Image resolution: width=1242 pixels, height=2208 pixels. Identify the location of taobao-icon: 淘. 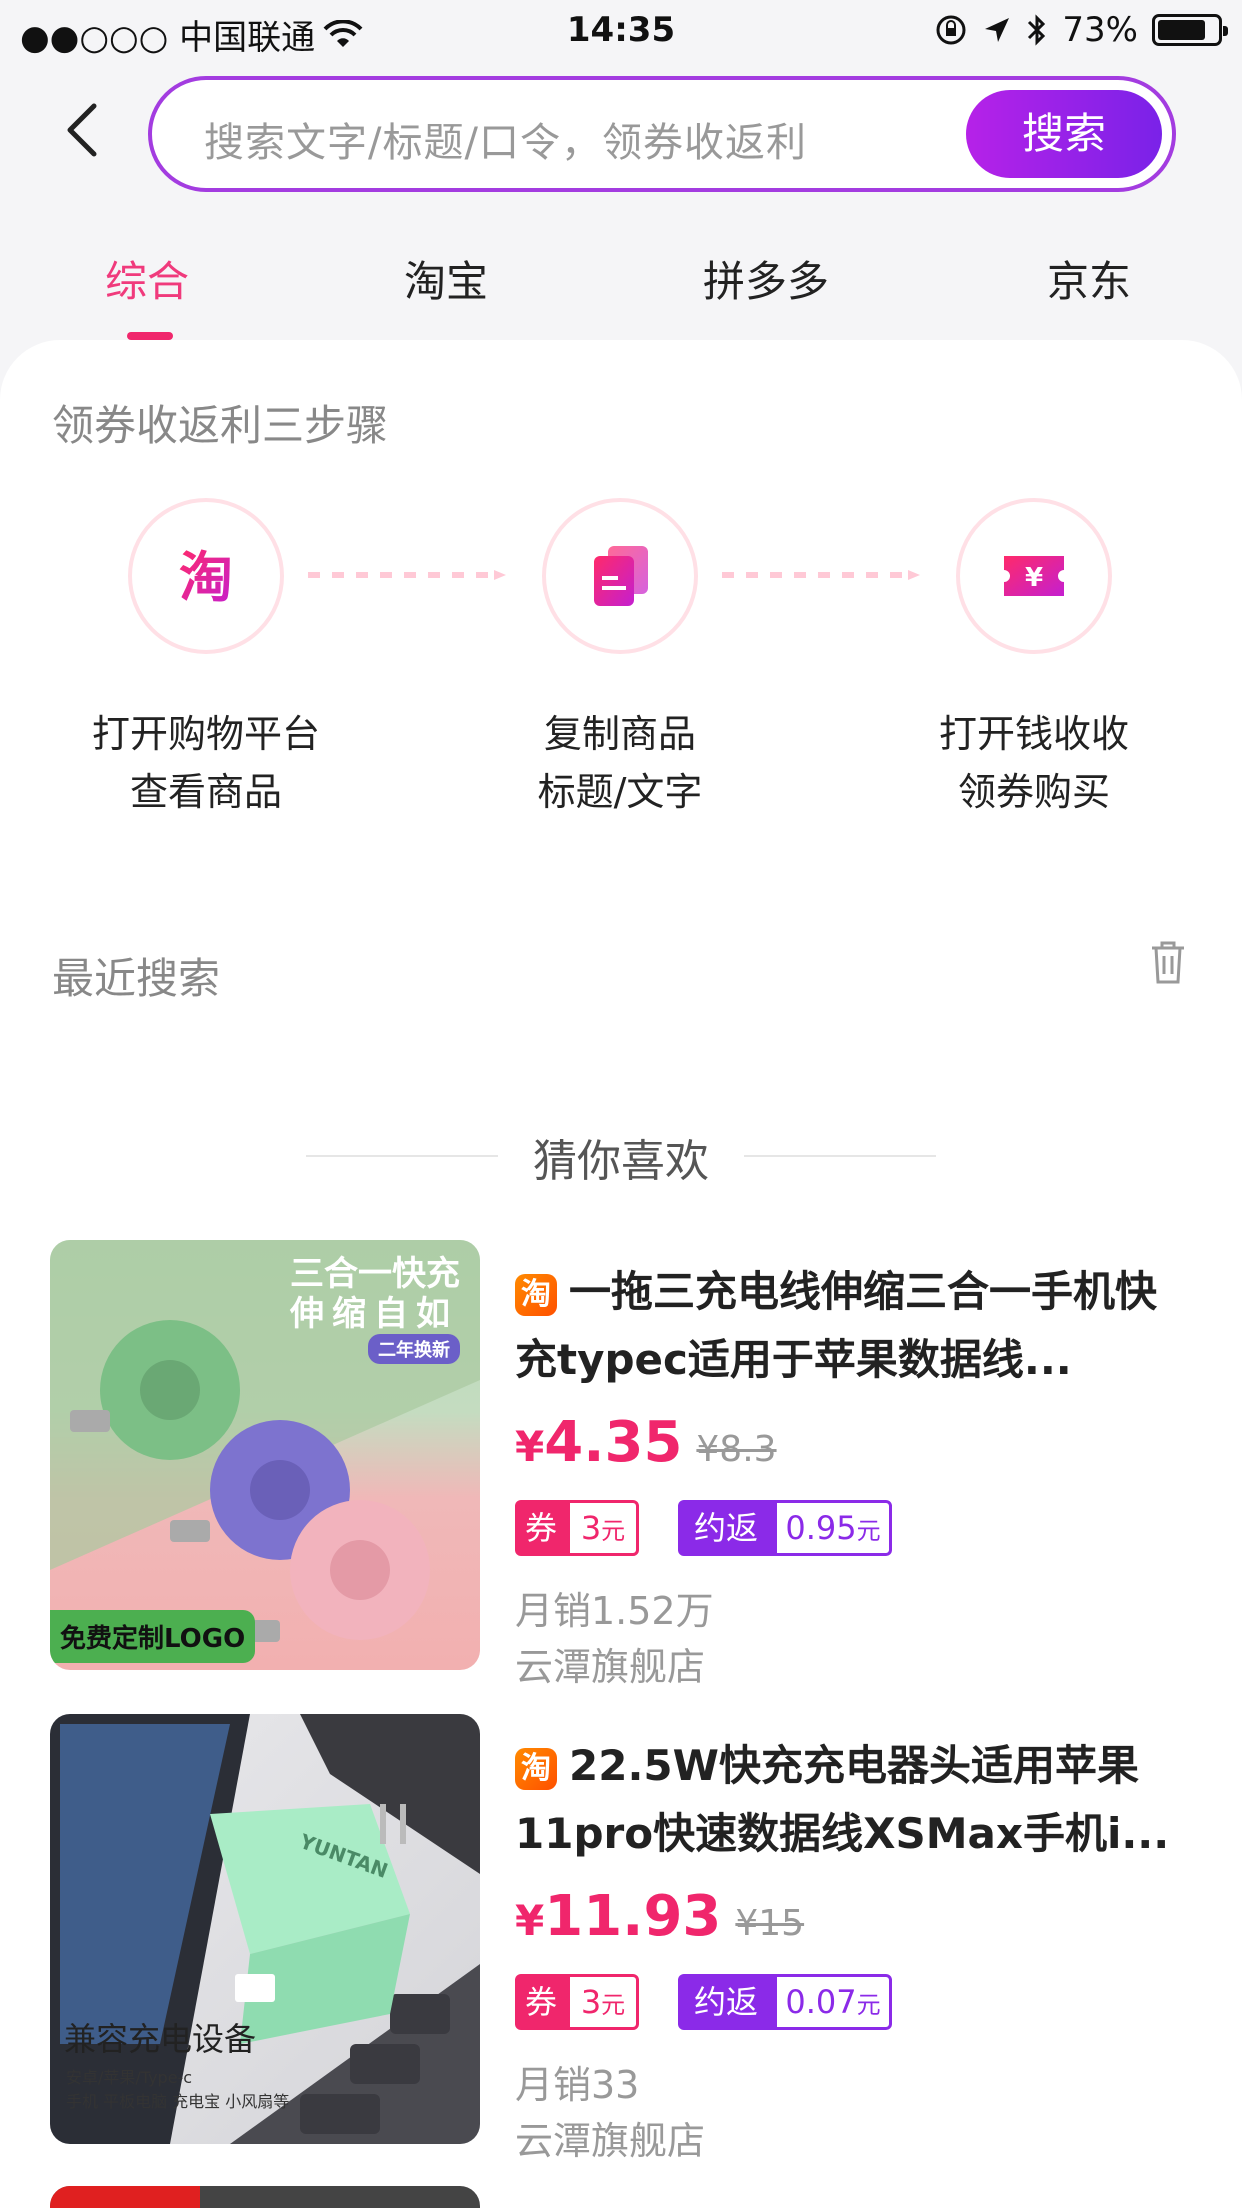
(206, 577).